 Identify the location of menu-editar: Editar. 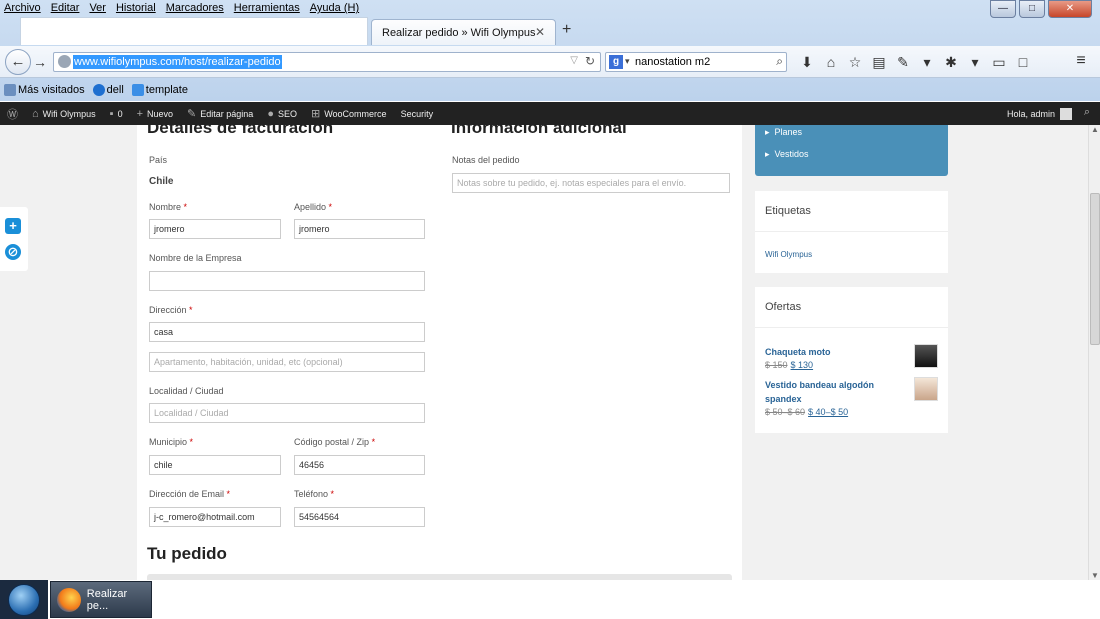
(65, 8).